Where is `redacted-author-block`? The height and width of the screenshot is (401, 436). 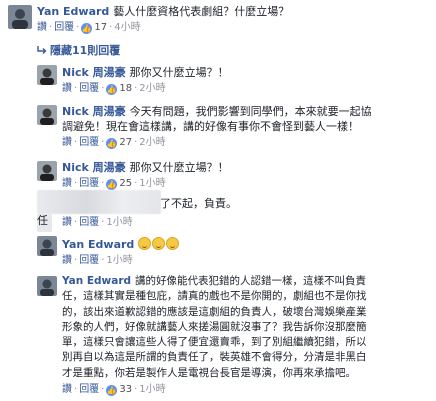
redacted-author-block is located at coordinates (99, 202).